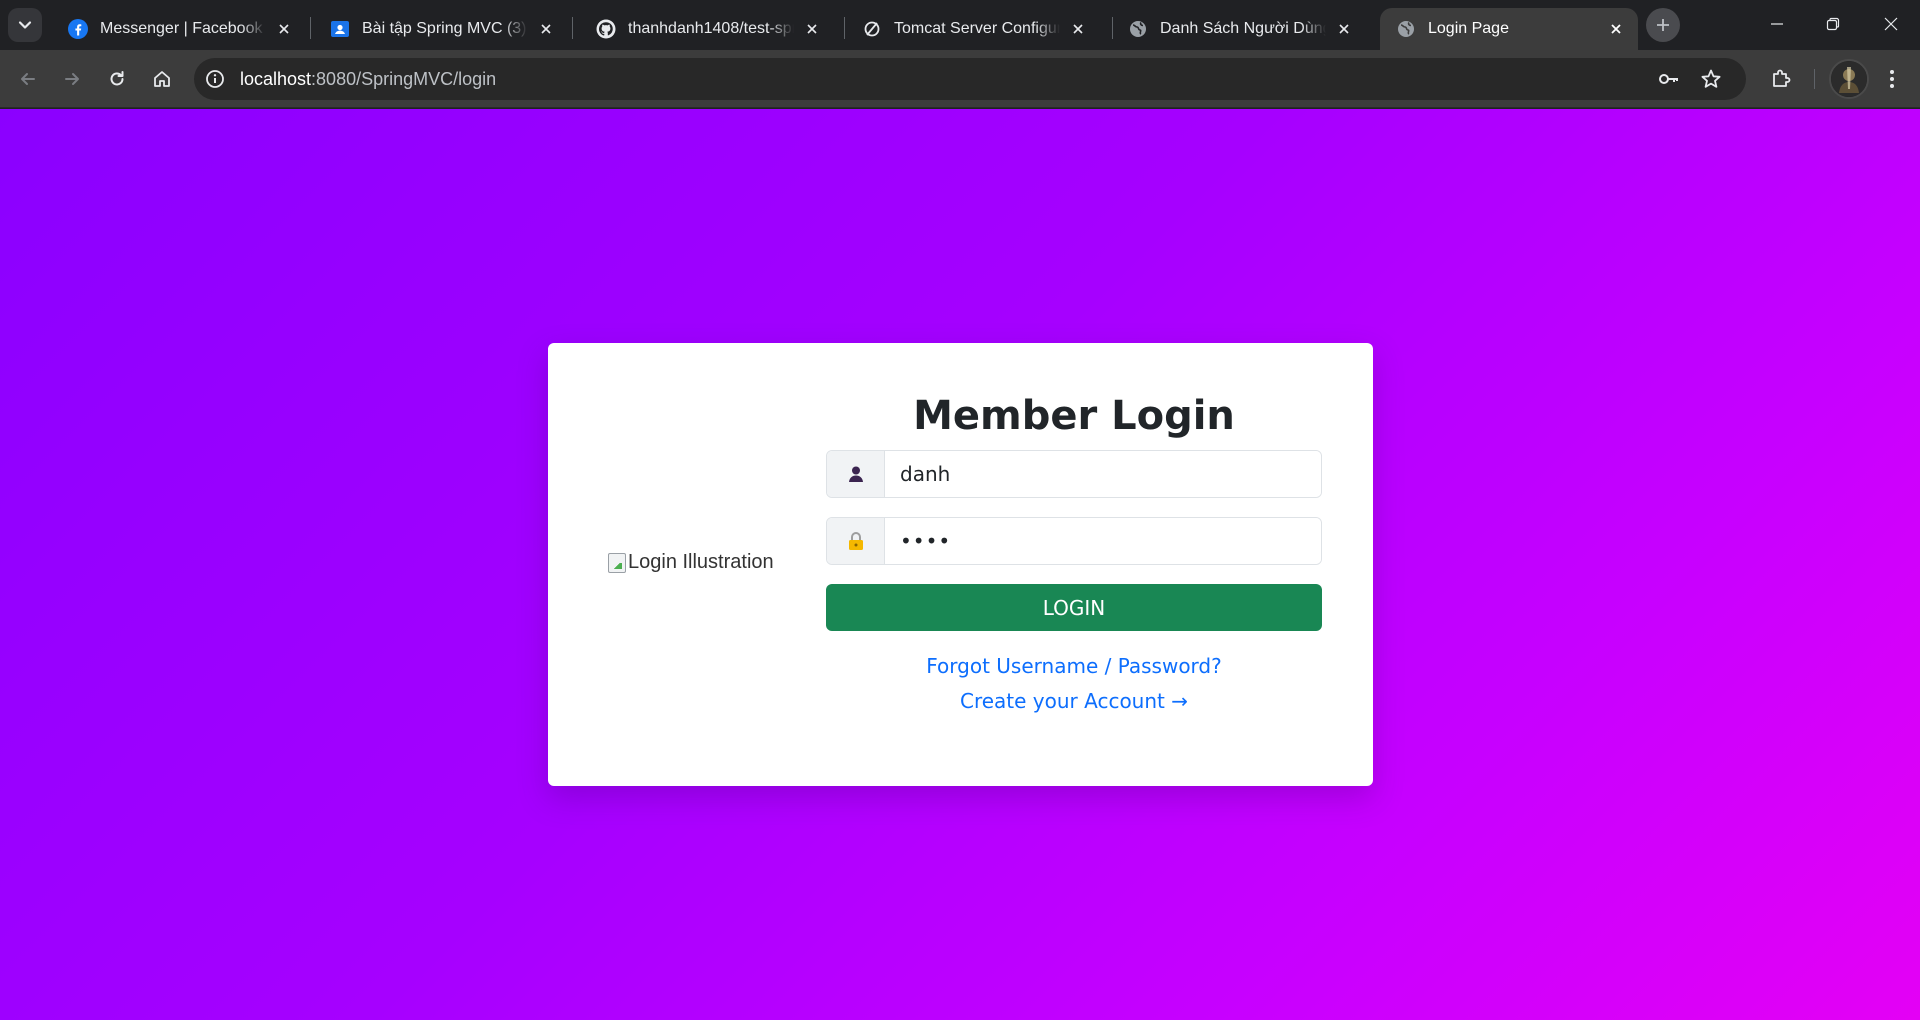 This screenshot has height=1020, width=1920. Describe the element at coordinates (1074, 666) in the screenshot. I see `forgot-password-link: Forgot Username / Password?` at that location.